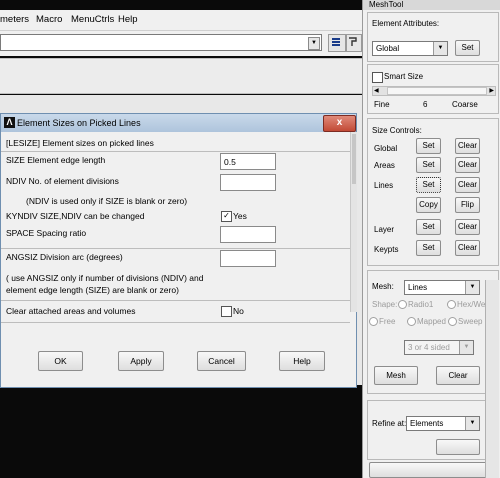  I want to click on meshtool-scrollbar, so click(492, 379).